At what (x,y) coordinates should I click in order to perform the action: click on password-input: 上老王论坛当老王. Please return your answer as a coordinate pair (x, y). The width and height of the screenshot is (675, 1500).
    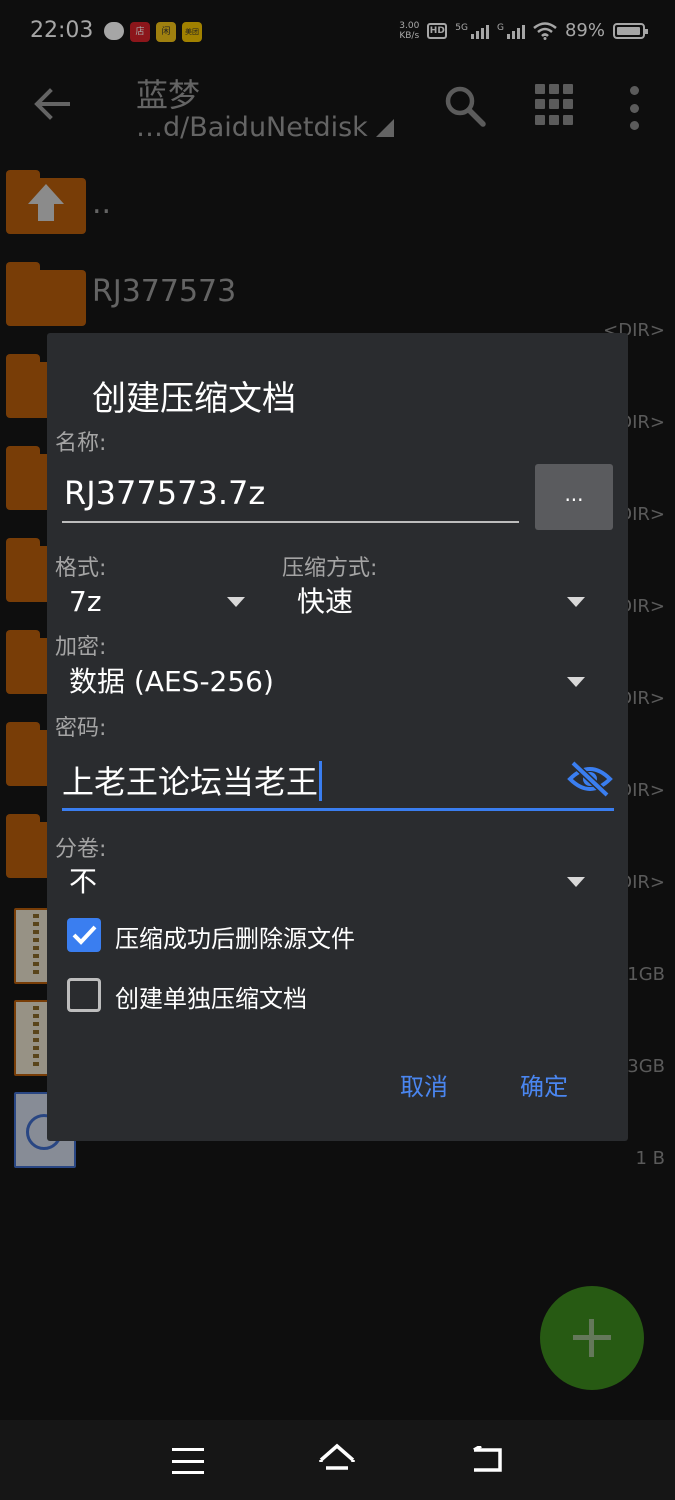
    Looking at the image, I should click on (338, 782).